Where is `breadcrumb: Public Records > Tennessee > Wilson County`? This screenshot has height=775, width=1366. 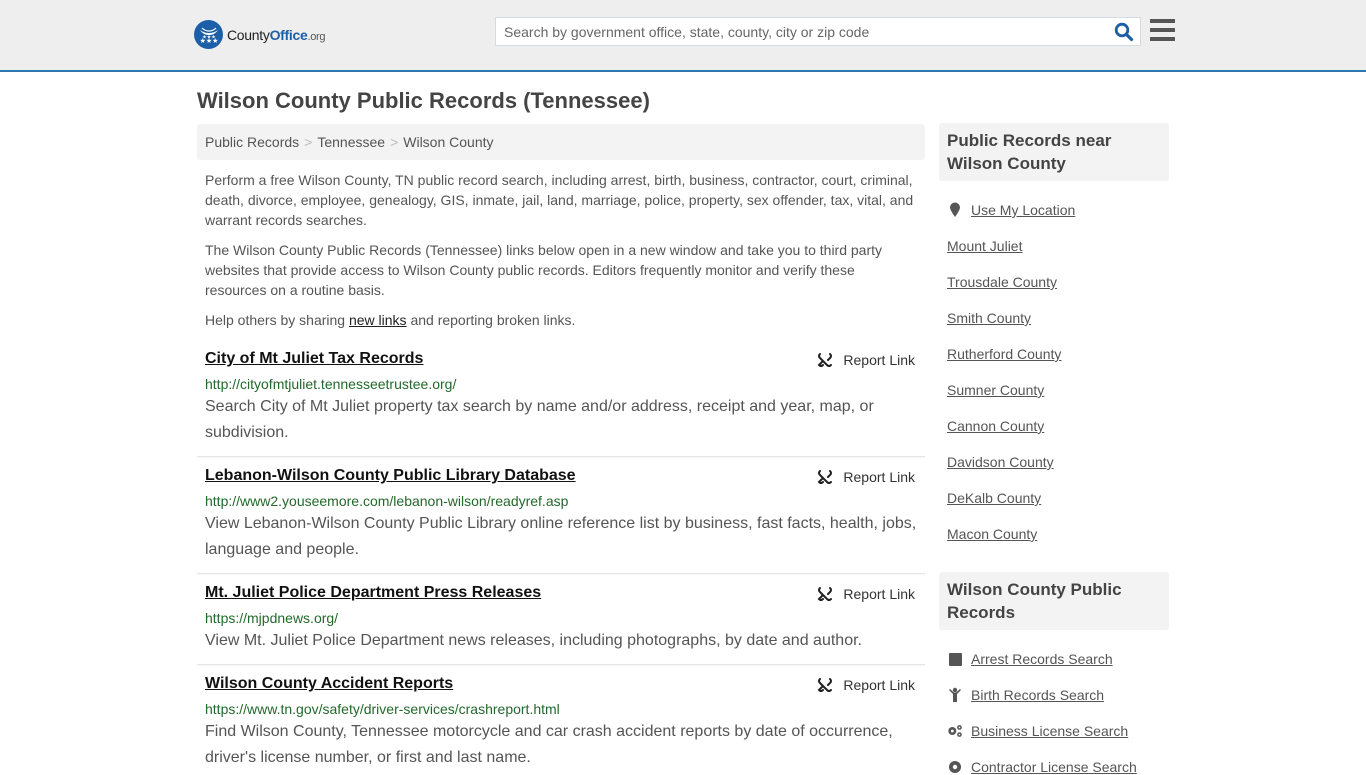 breadcrumb: Public Records > Tennessee > Wilson County is located at coordinates (561, 142).